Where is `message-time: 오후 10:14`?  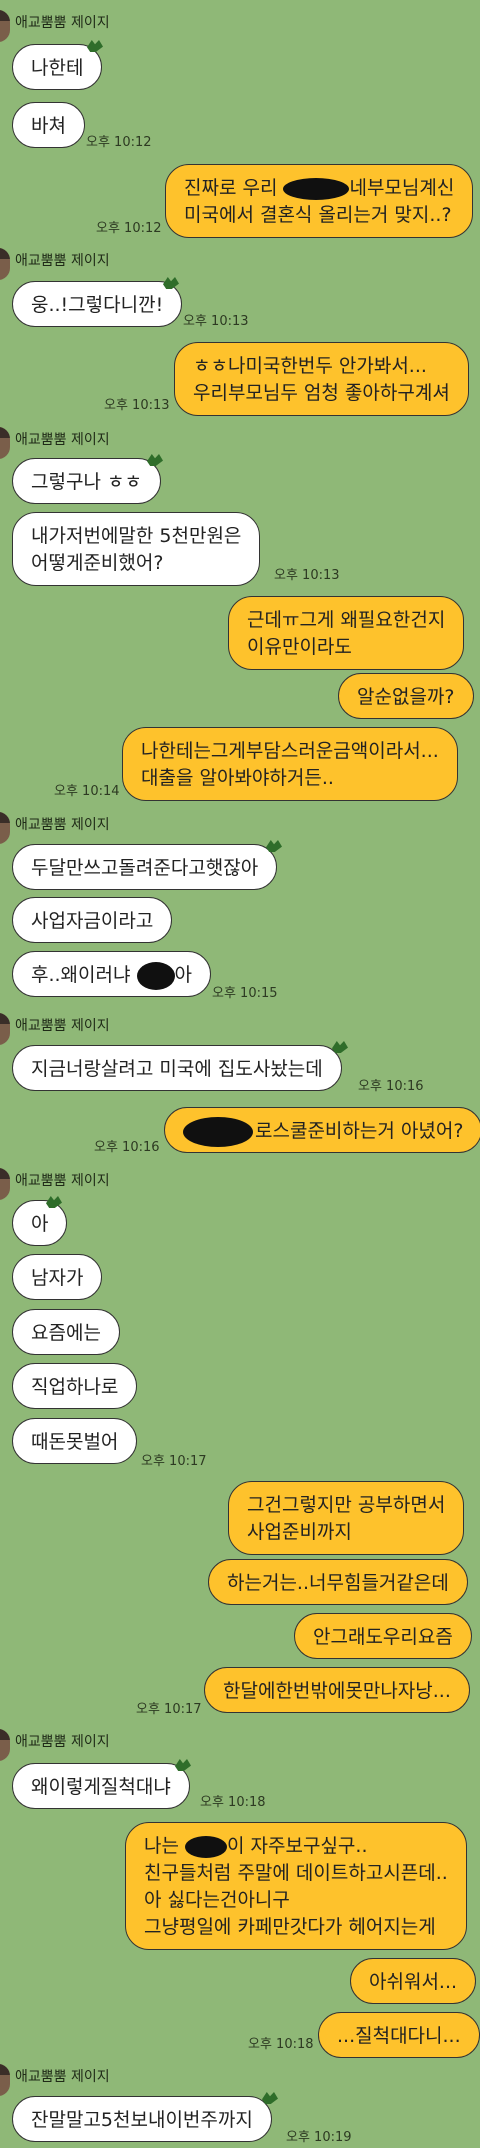
message-time: 오후 10:14 is located at coordinates (87, 791).